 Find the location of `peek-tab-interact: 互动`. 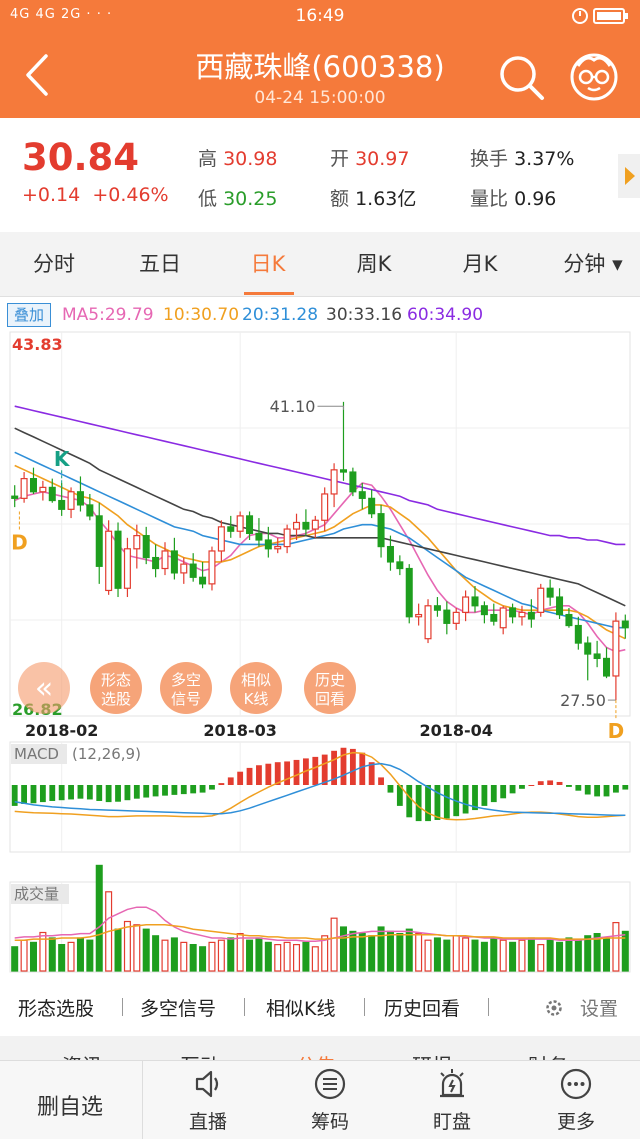

peek-tab-interact: 互动 is located at coordinates (200, 1055).